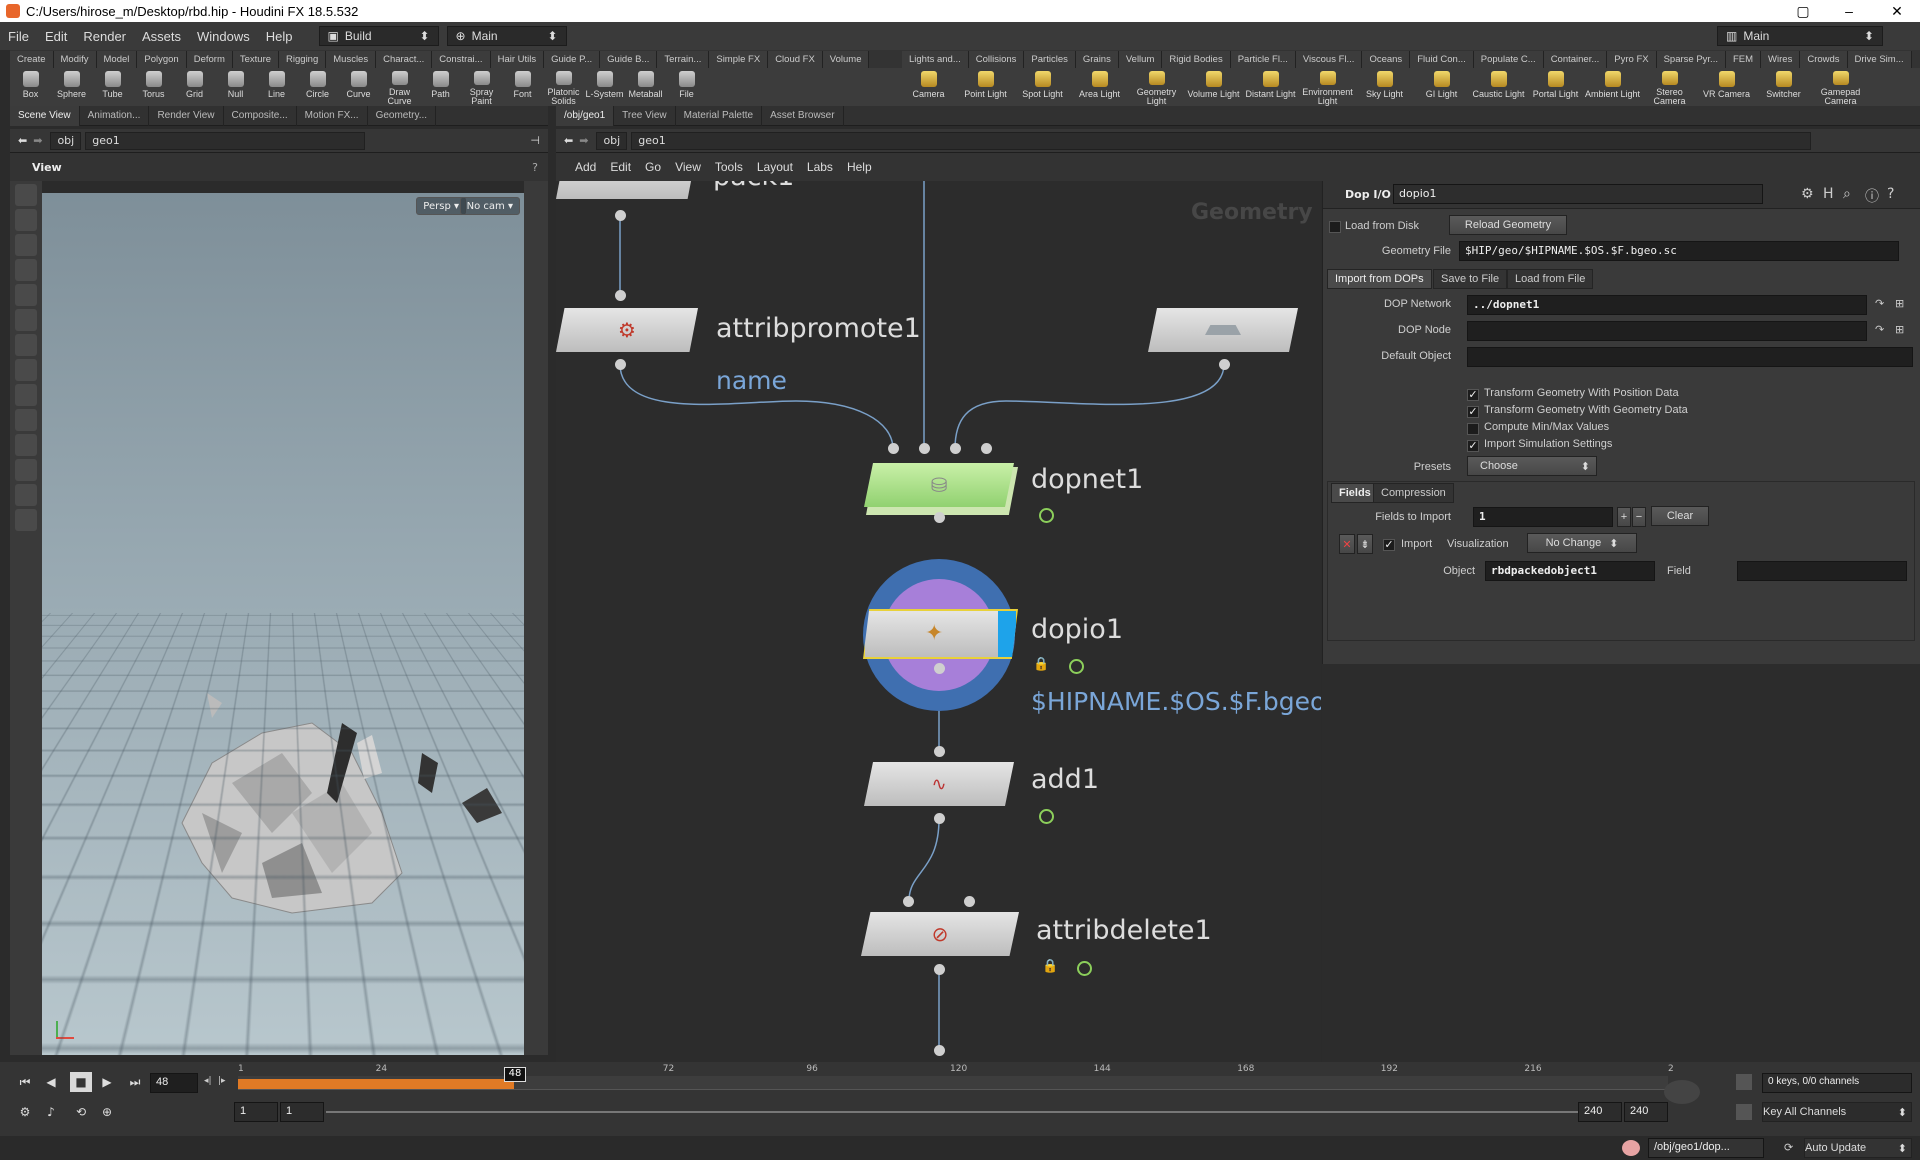  What do you see at coordinates (56, 36) in the screenshot?
I see `menu-edit: Edit` at bounding box center [56, 36].